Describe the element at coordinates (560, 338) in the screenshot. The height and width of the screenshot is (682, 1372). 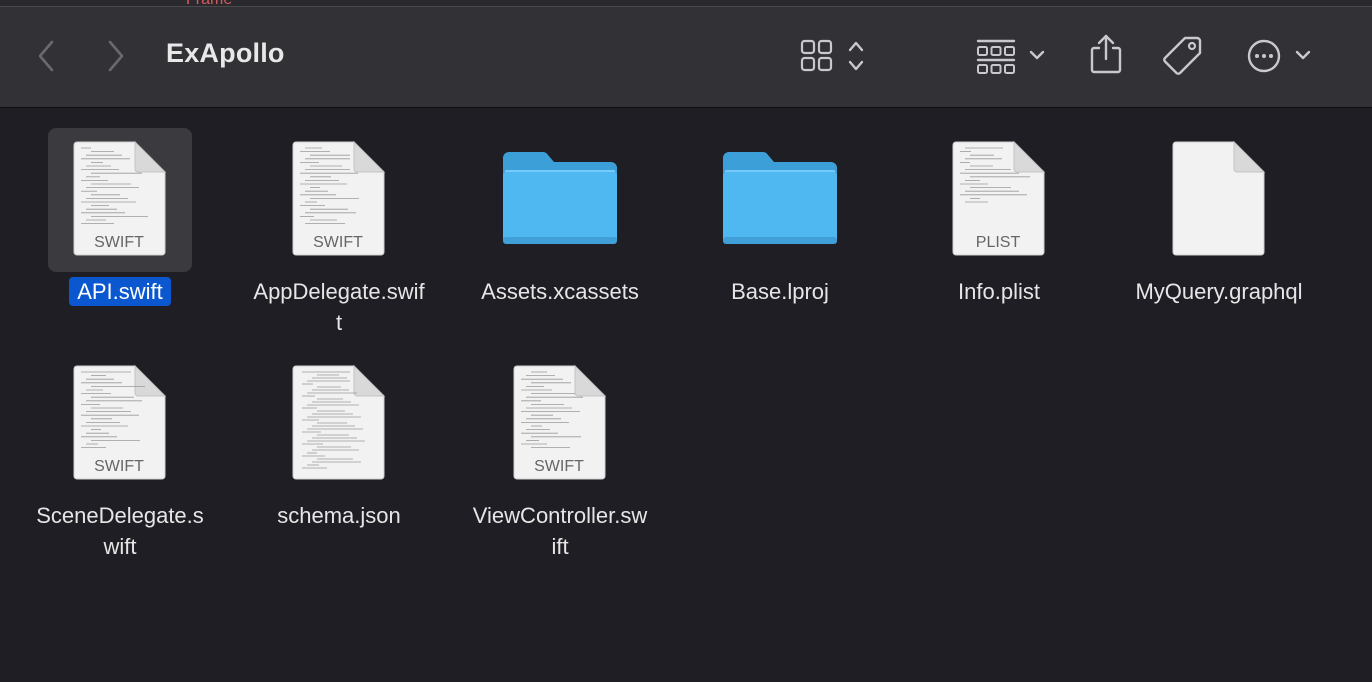
I see `file-item: SWIFT ViewController.sw ift` at that location.